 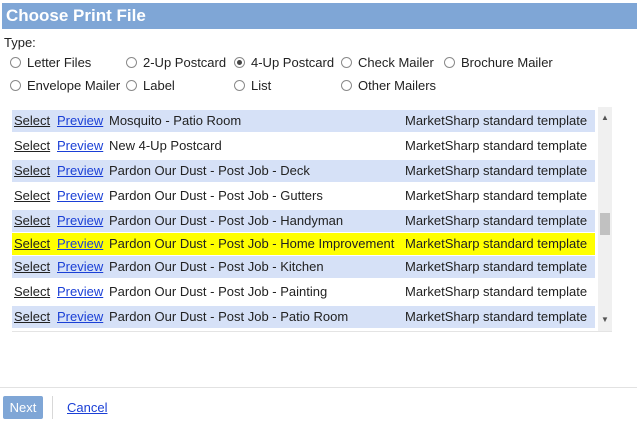 I want to click on radio-label: Label, so click(x=159, y=85).